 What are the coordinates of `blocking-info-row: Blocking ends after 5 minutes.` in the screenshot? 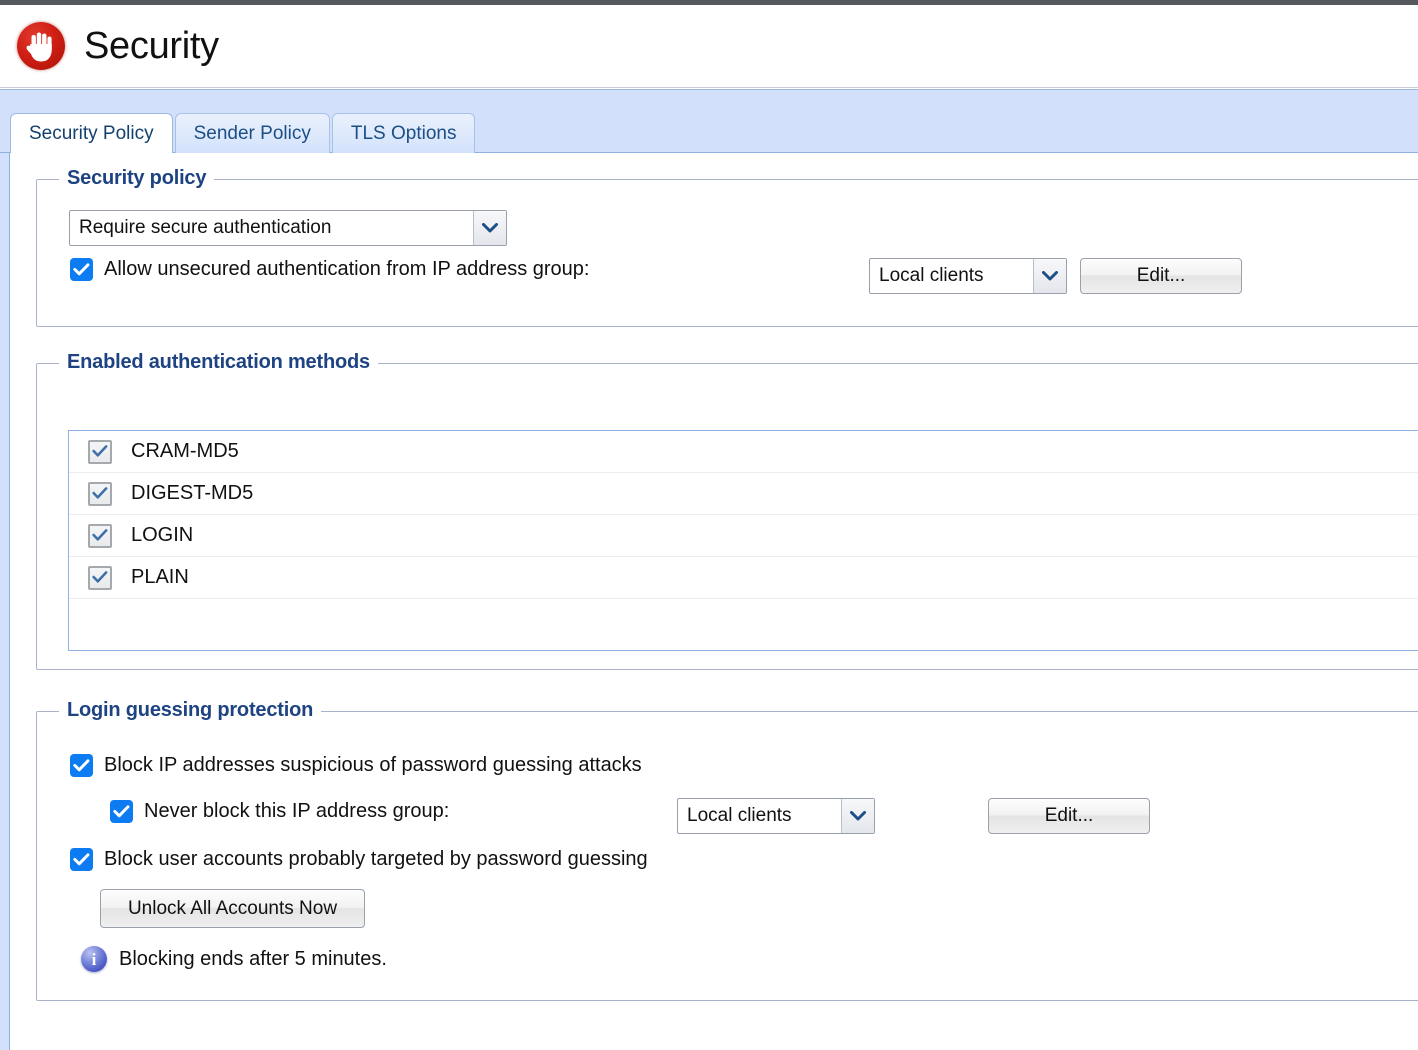 It's located at (234, 959).